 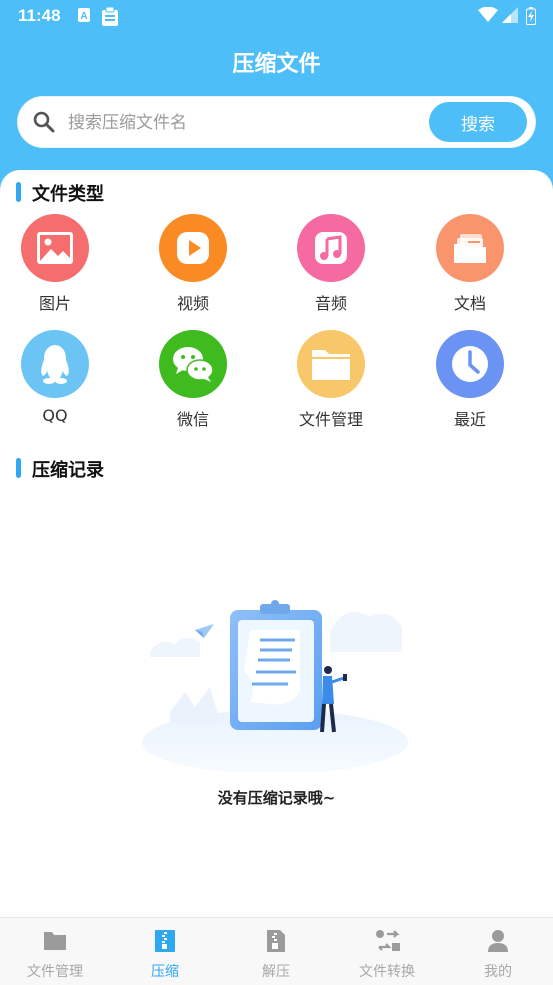 I want to click on wifi-icon, so click(x=488, y=17).